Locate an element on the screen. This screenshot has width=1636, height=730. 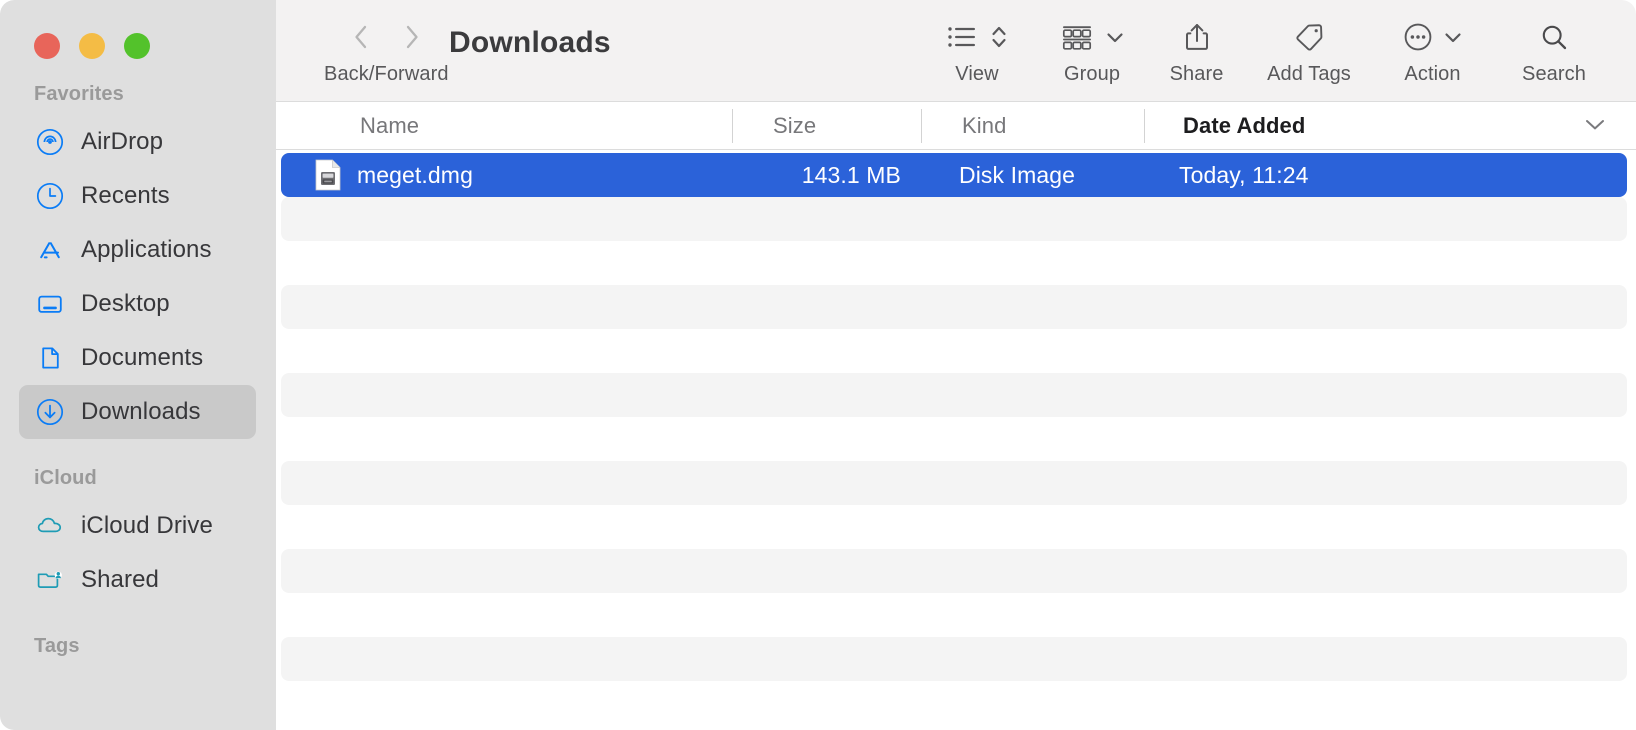
action-button: Action is located at coordinates (1432, 43).